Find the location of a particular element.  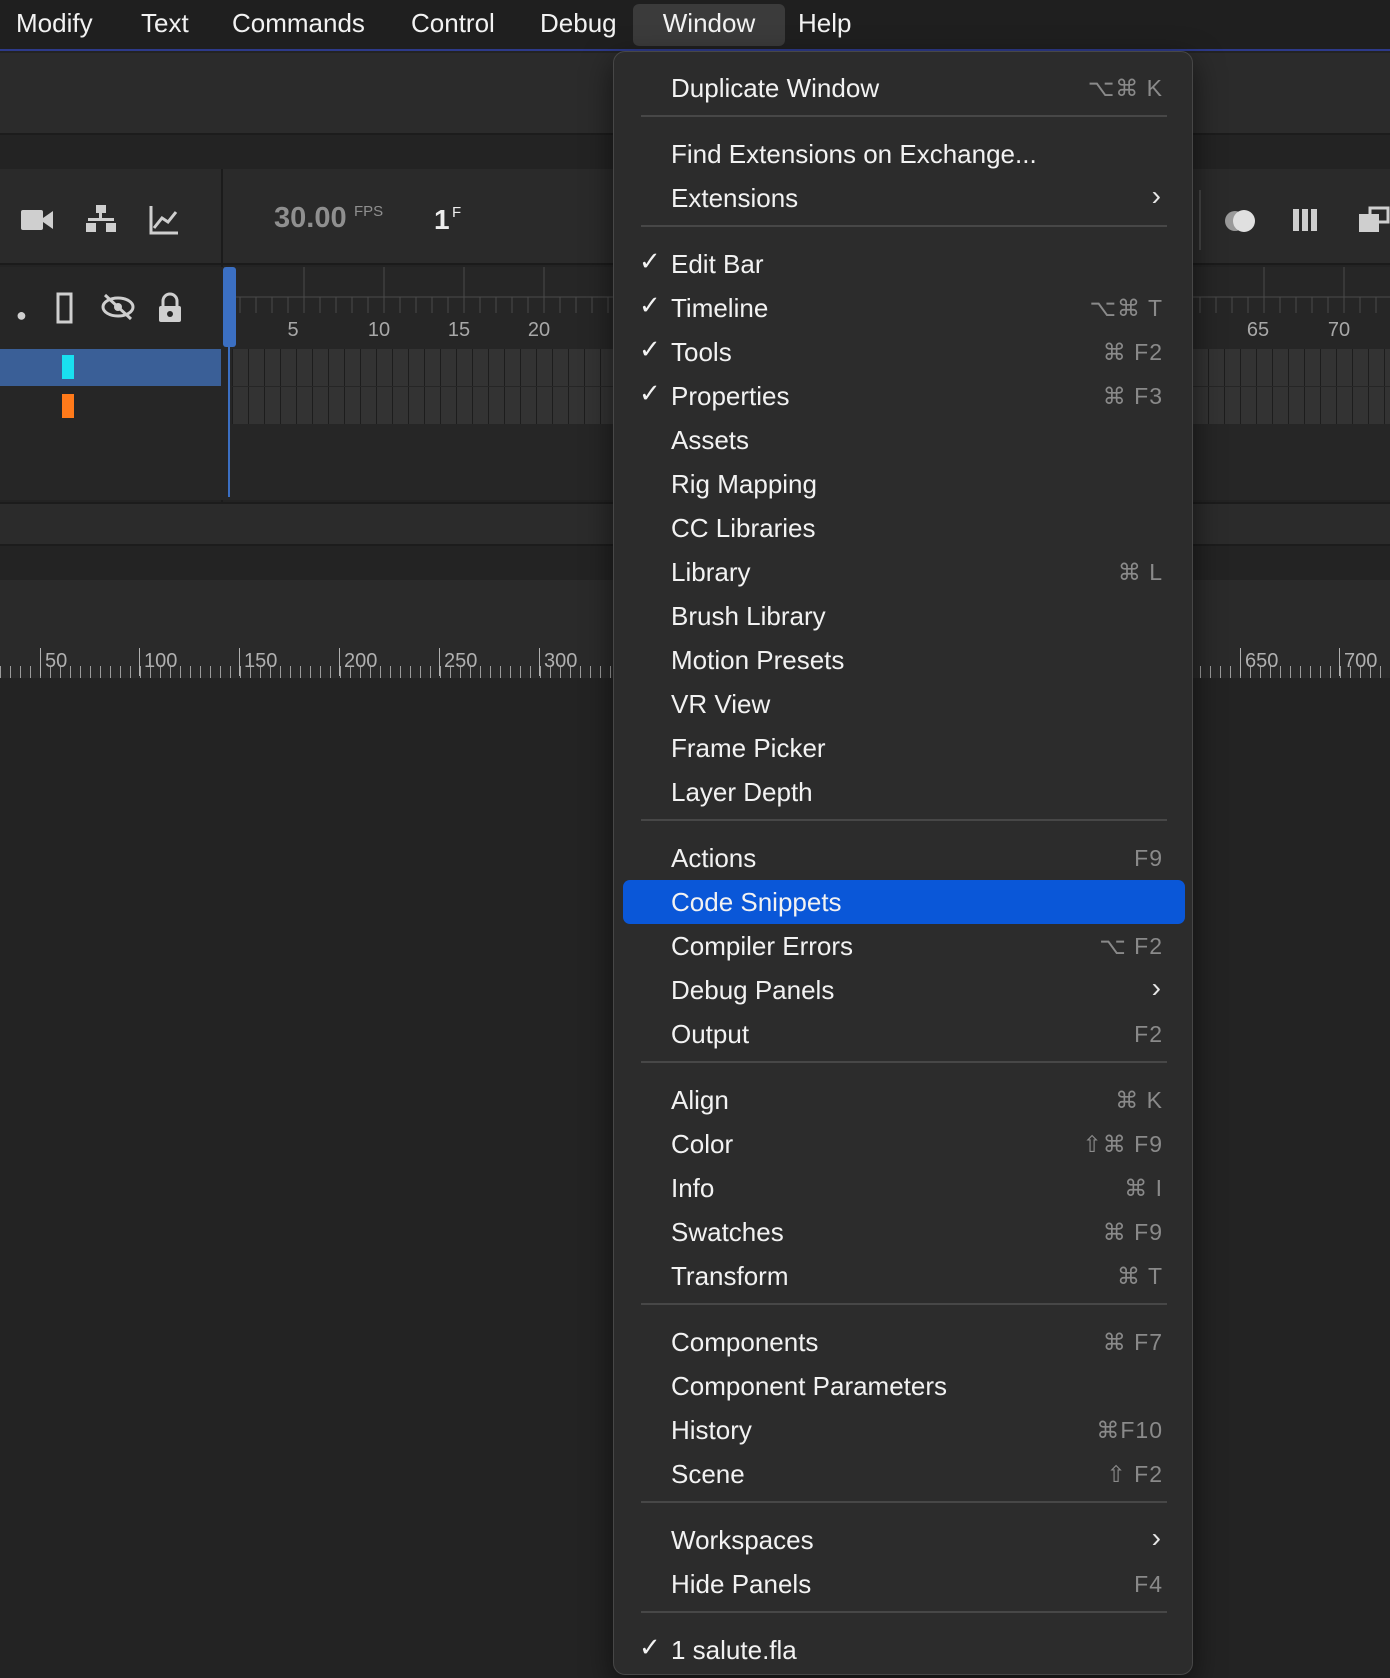

menu-item-code-snippets: Code Snippets is located at coordinates (904, 902).